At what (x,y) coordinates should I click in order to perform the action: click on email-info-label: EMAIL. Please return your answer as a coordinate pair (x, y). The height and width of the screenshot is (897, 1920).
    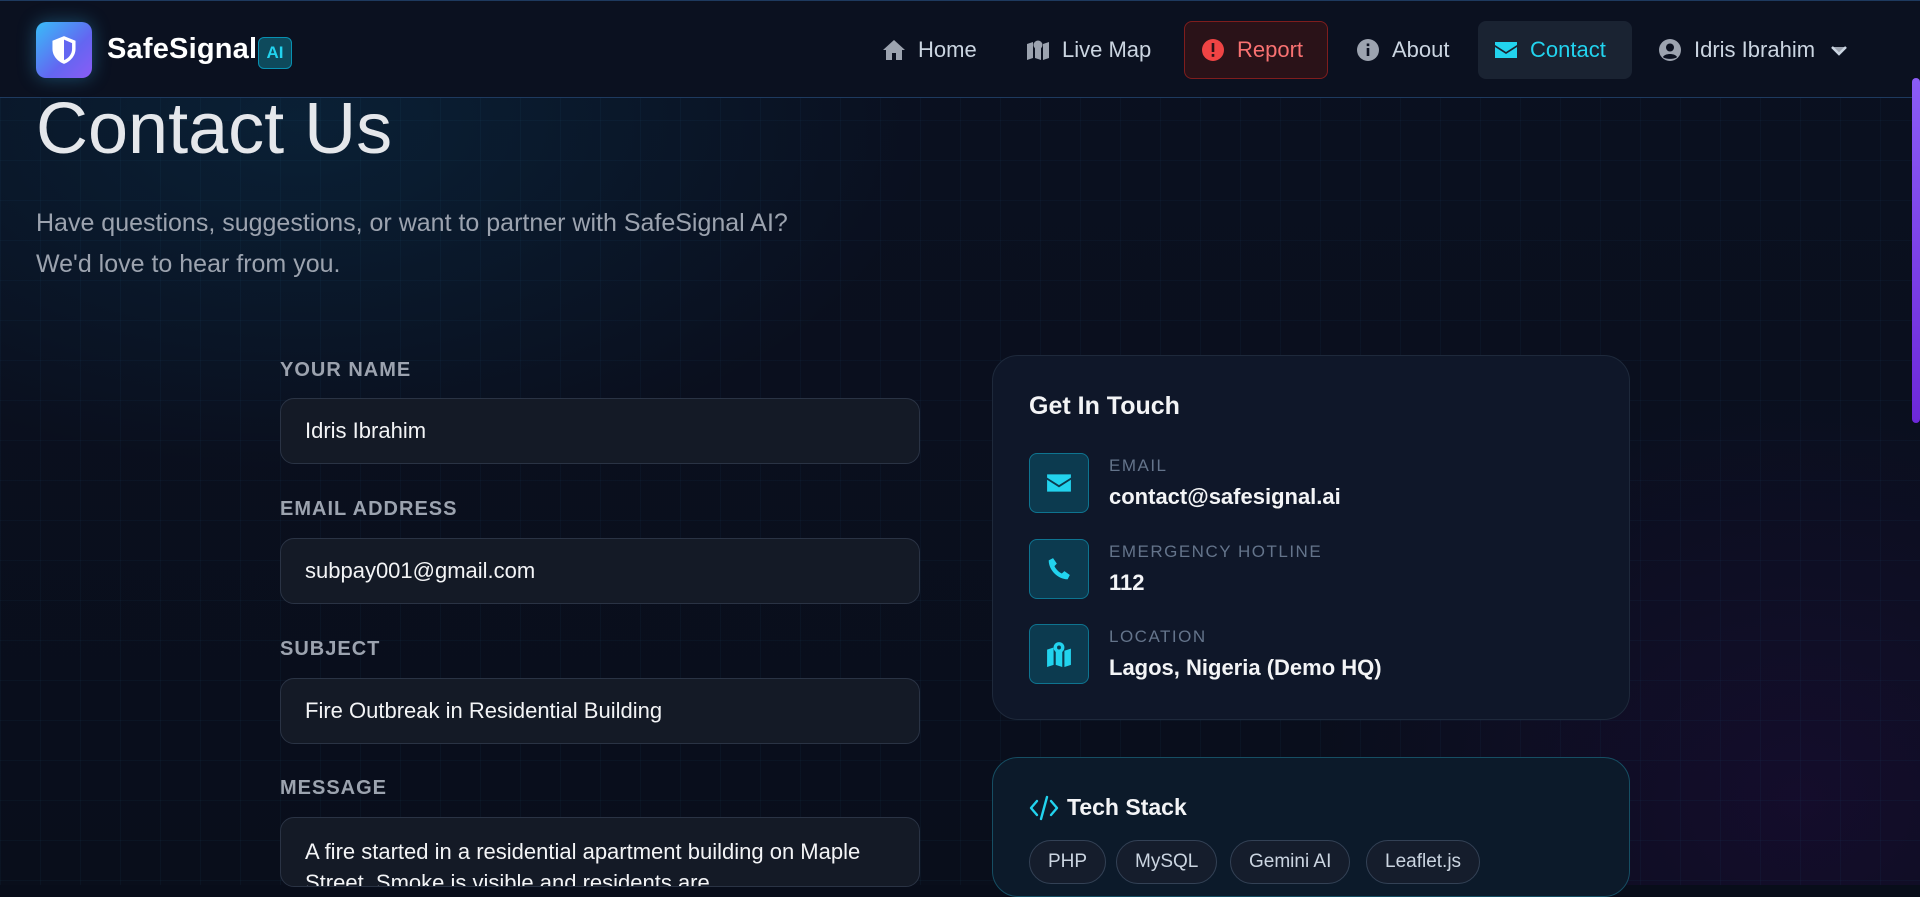
    Looking at the image, I should click on (1138, 465).